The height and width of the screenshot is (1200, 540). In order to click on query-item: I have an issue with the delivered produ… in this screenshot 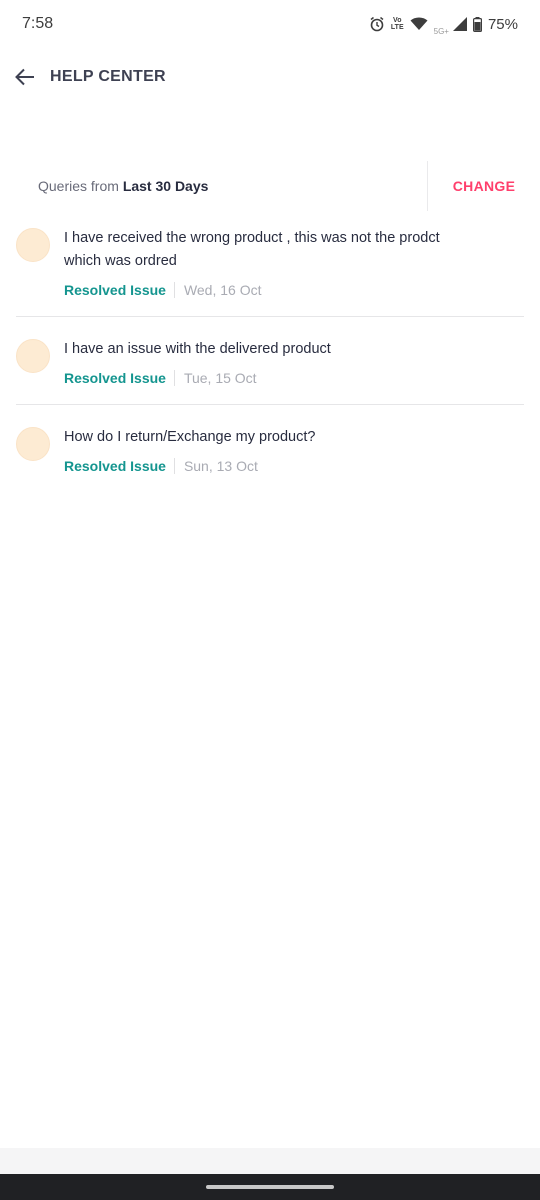, I will do `click(270, 370)`.